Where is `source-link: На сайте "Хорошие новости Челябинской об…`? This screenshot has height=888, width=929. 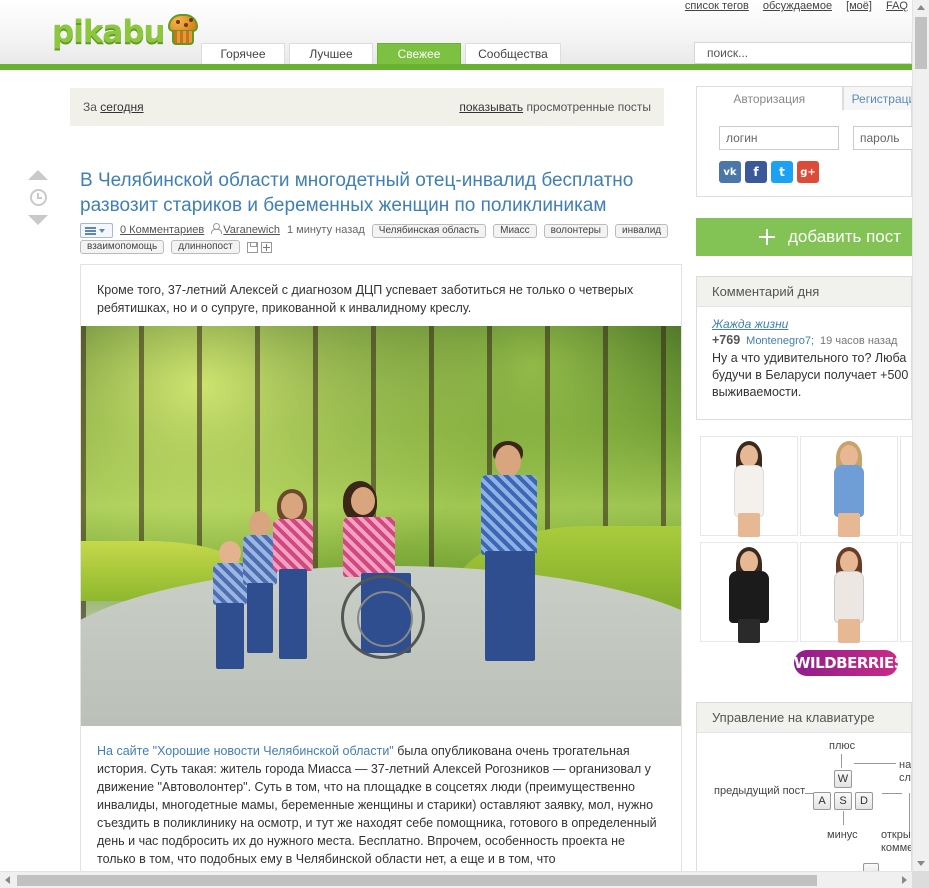 source-link: На сайте "Хорошие новости Челябинской об… is located at coordinates (245, 751).